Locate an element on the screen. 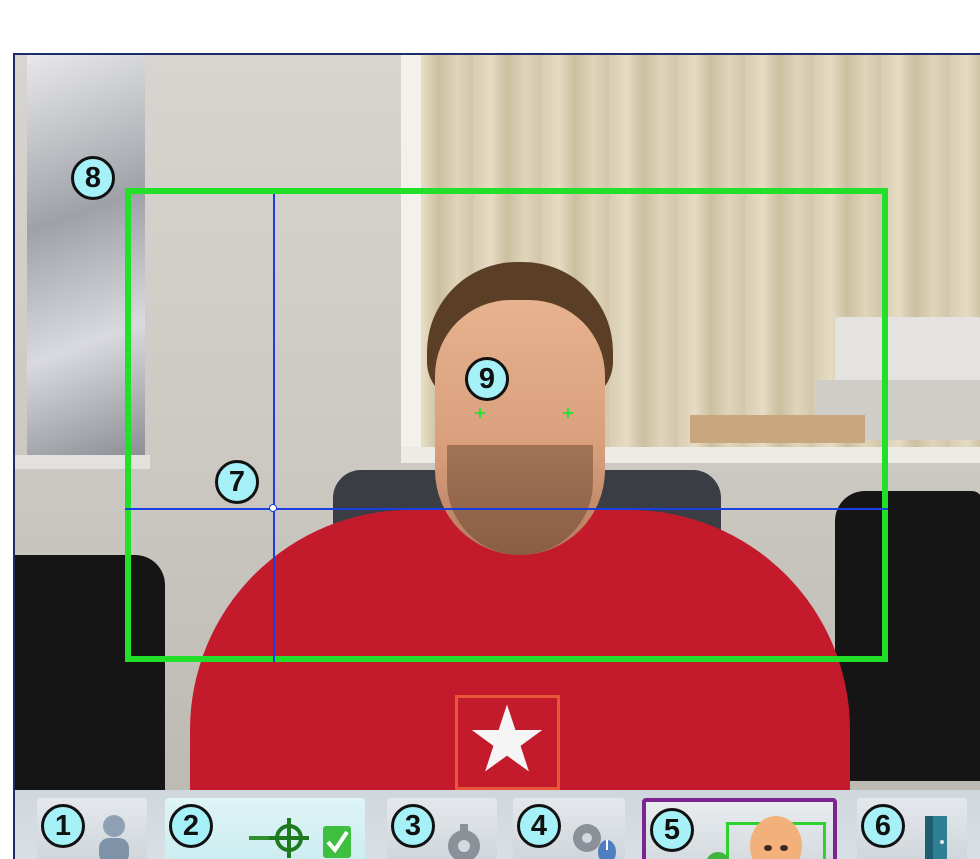 This screenshot has height=859, width=980. user-settings-button: 1 is located at coordinates (92, 828).